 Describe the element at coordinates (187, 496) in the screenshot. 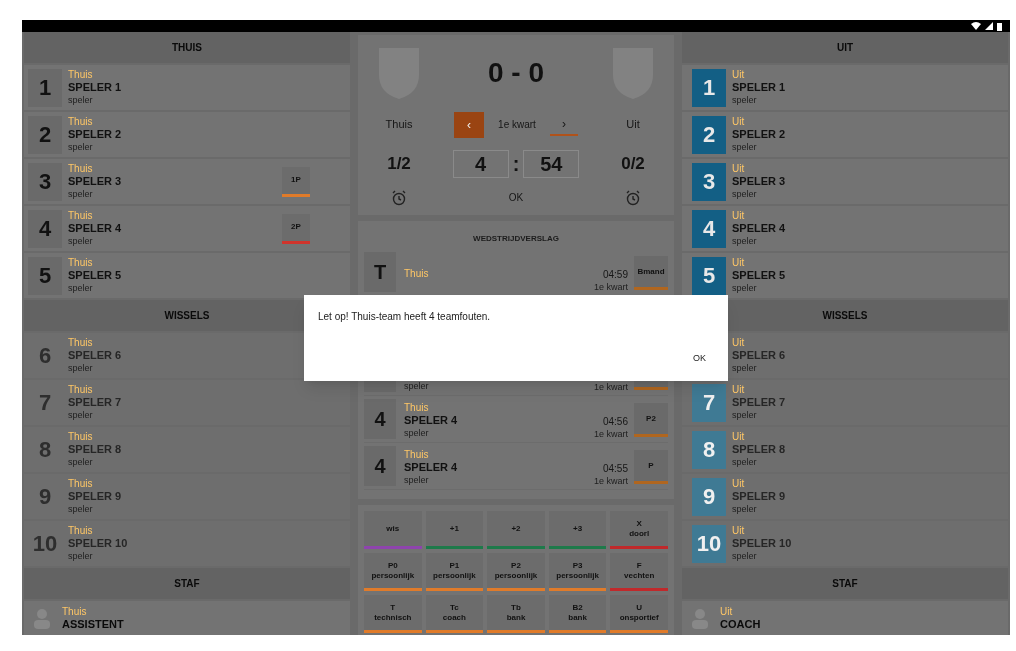

I see `player-row: 9 Thuis SPELER 9 speler` at that location.